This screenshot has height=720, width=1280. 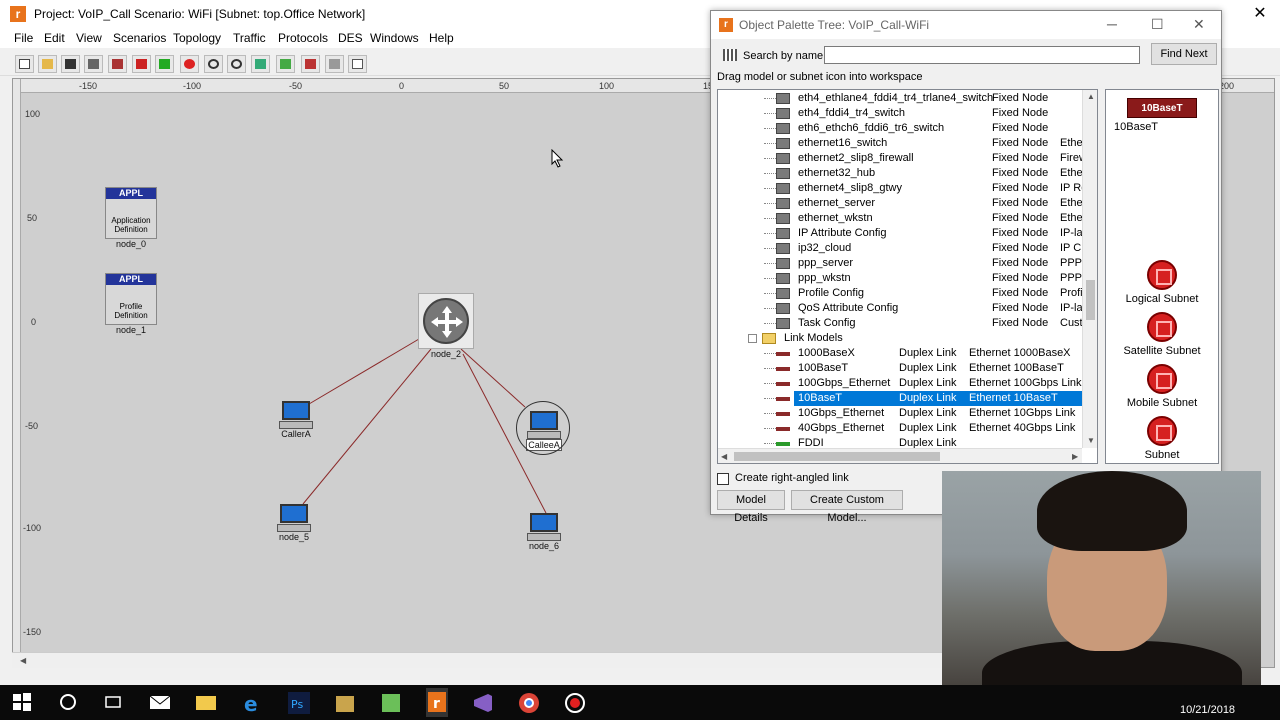 What do you see at coordinates (206, 703) in the screenshot?
I see `file-explorer-icon` at bounding box center [206, 703].